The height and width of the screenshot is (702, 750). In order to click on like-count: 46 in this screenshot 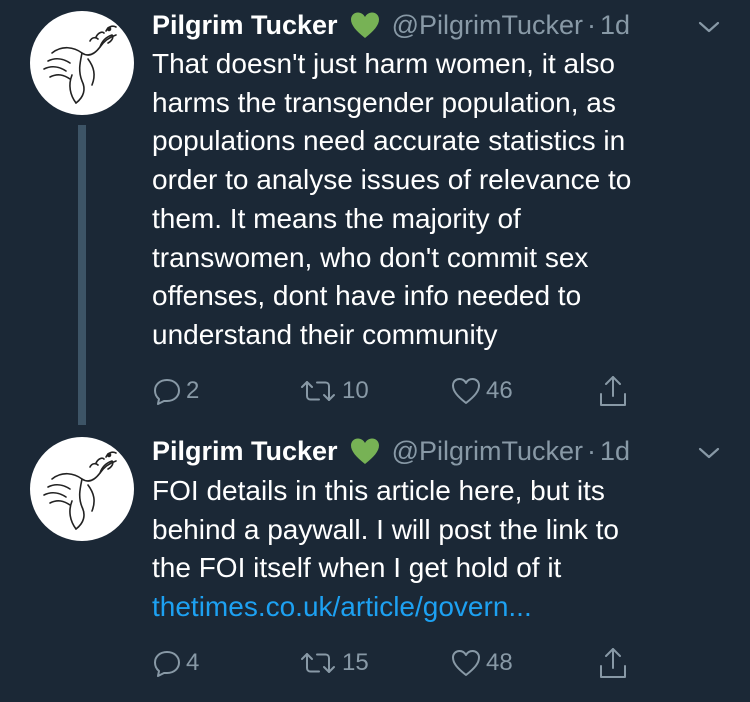, I will do `click(499, 390)`.